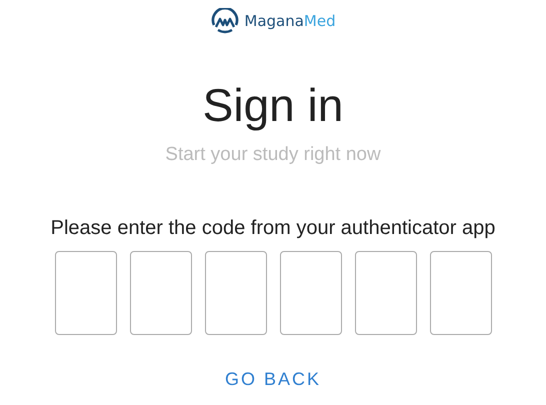 The height and width of the screenshot is (405, 546). Describe the element at coordinates (290, 21) in the screenshot. I see `brand-name: MaganaMed` at that location.